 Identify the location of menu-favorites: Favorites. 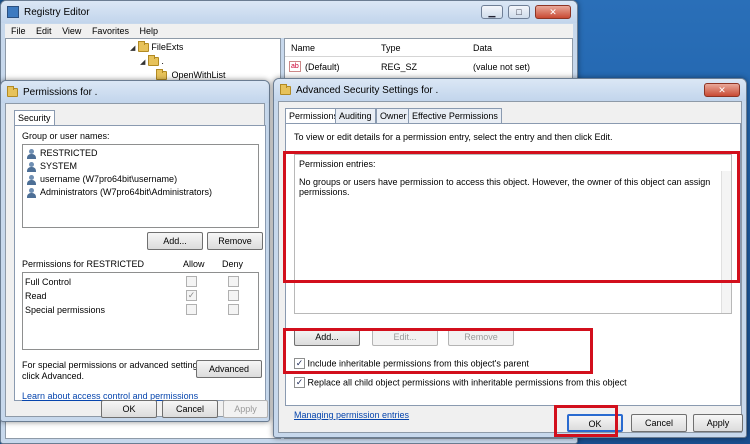
(110, 31).